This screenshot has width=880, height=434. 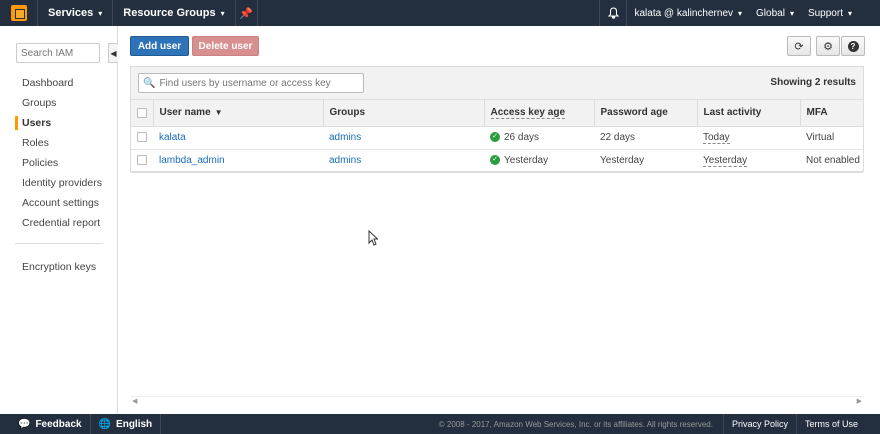 I want to click on aws-logo, so click(x=19, y=13).